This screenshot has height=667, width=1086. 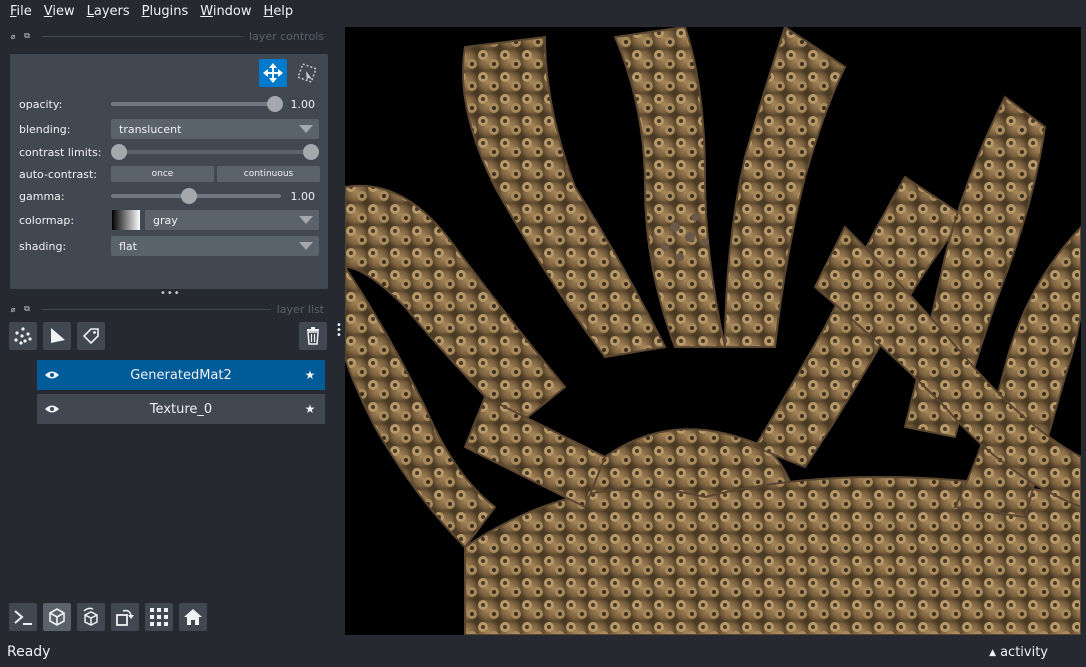 What do you see at coordinates (300, 309) in the screenshot?
I see `layer-list-title: layer list` at bounding box center [300, 309].